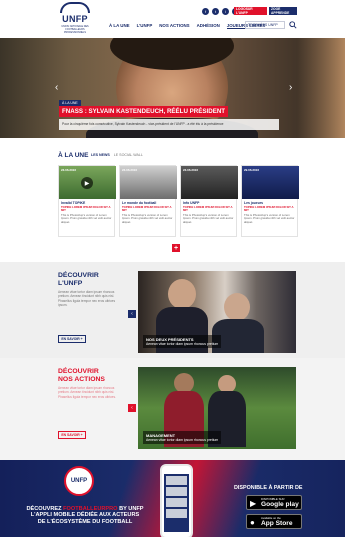 This screenshot has height=537, width=345. Describe the element at coordinates (268, 488) in the screenshot. I see `availability-label: DISPONIBLE À PARTIR DE` at that location.